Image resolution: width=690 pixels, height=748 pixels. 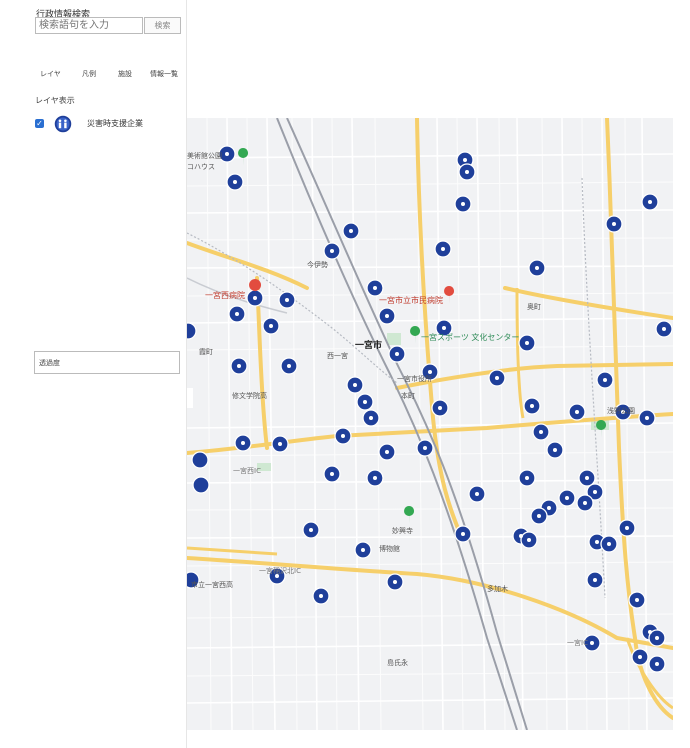 I want to click on map-label-road-nishi: 一宮西IC, so click(x=247, y=471).